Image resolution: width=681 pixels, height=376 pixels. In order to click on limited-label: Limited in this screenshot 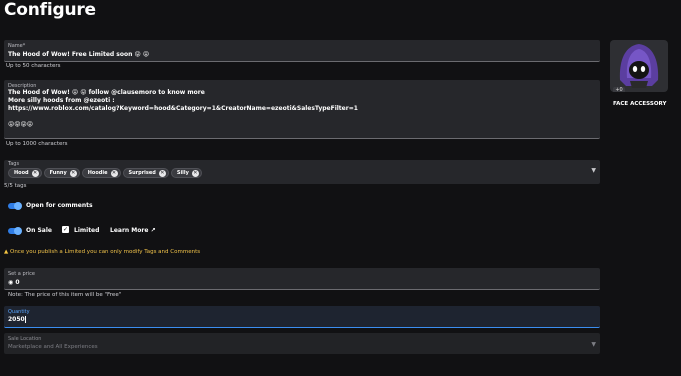, I will do `click(87, 230)`.